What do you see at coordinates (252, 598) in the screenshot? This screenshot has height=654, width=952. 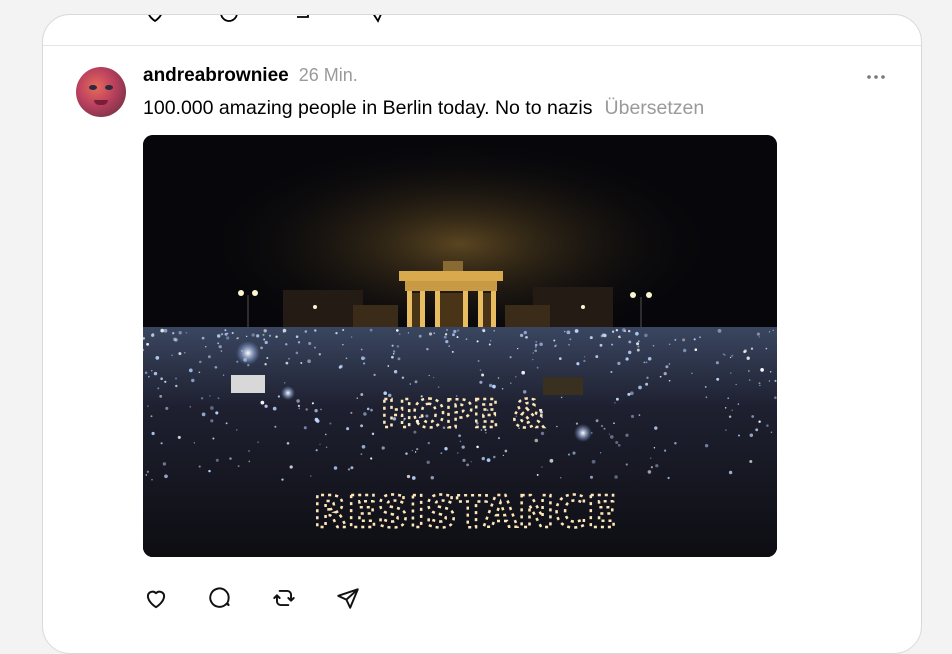 I see `post-actions` at bounding box center [252, 598].